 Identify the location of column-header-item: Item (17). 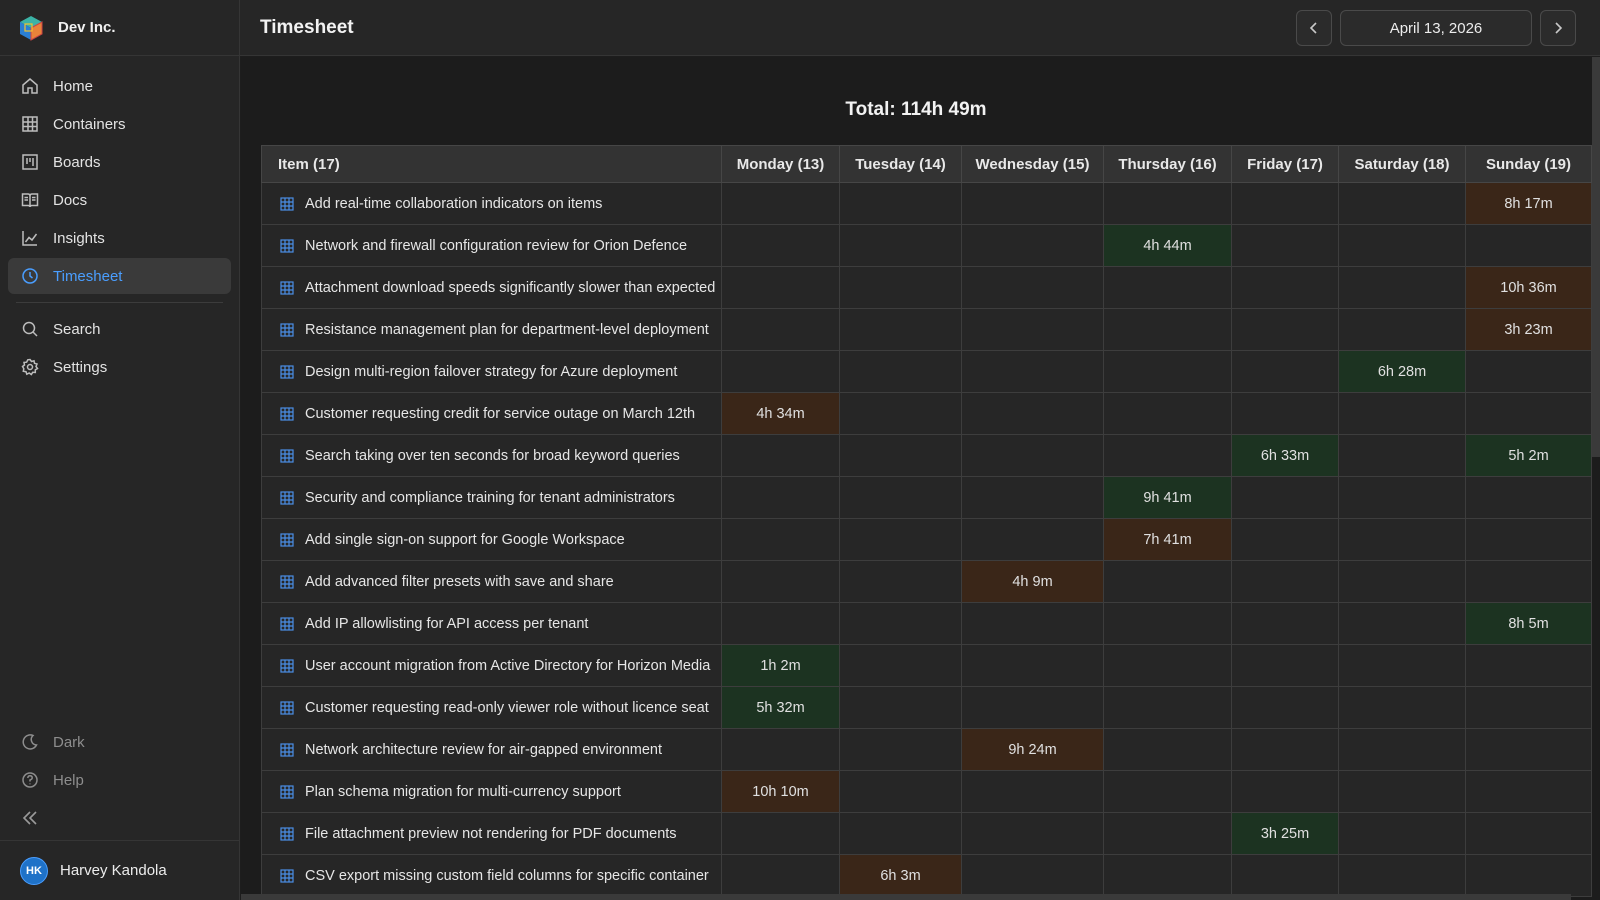
(491, 164).